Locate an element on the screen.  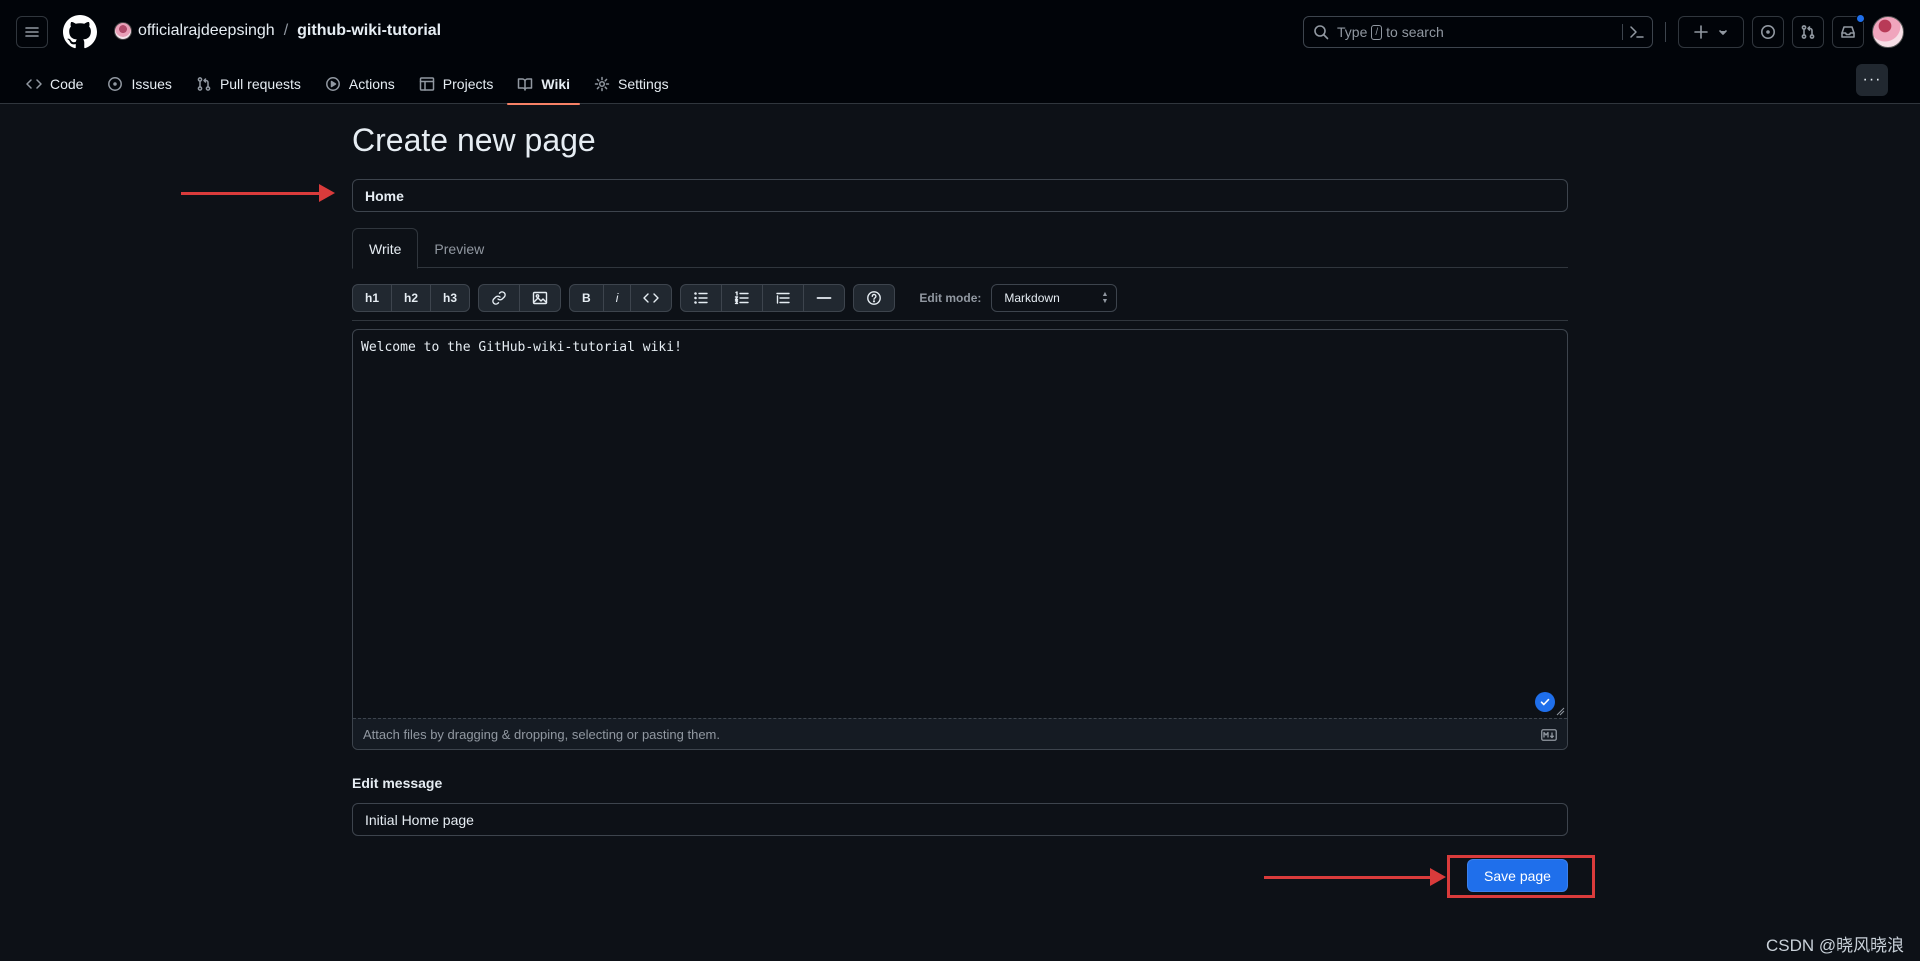
tab-pull-requests-label: Pull requests is located at coordinates (260, 84).